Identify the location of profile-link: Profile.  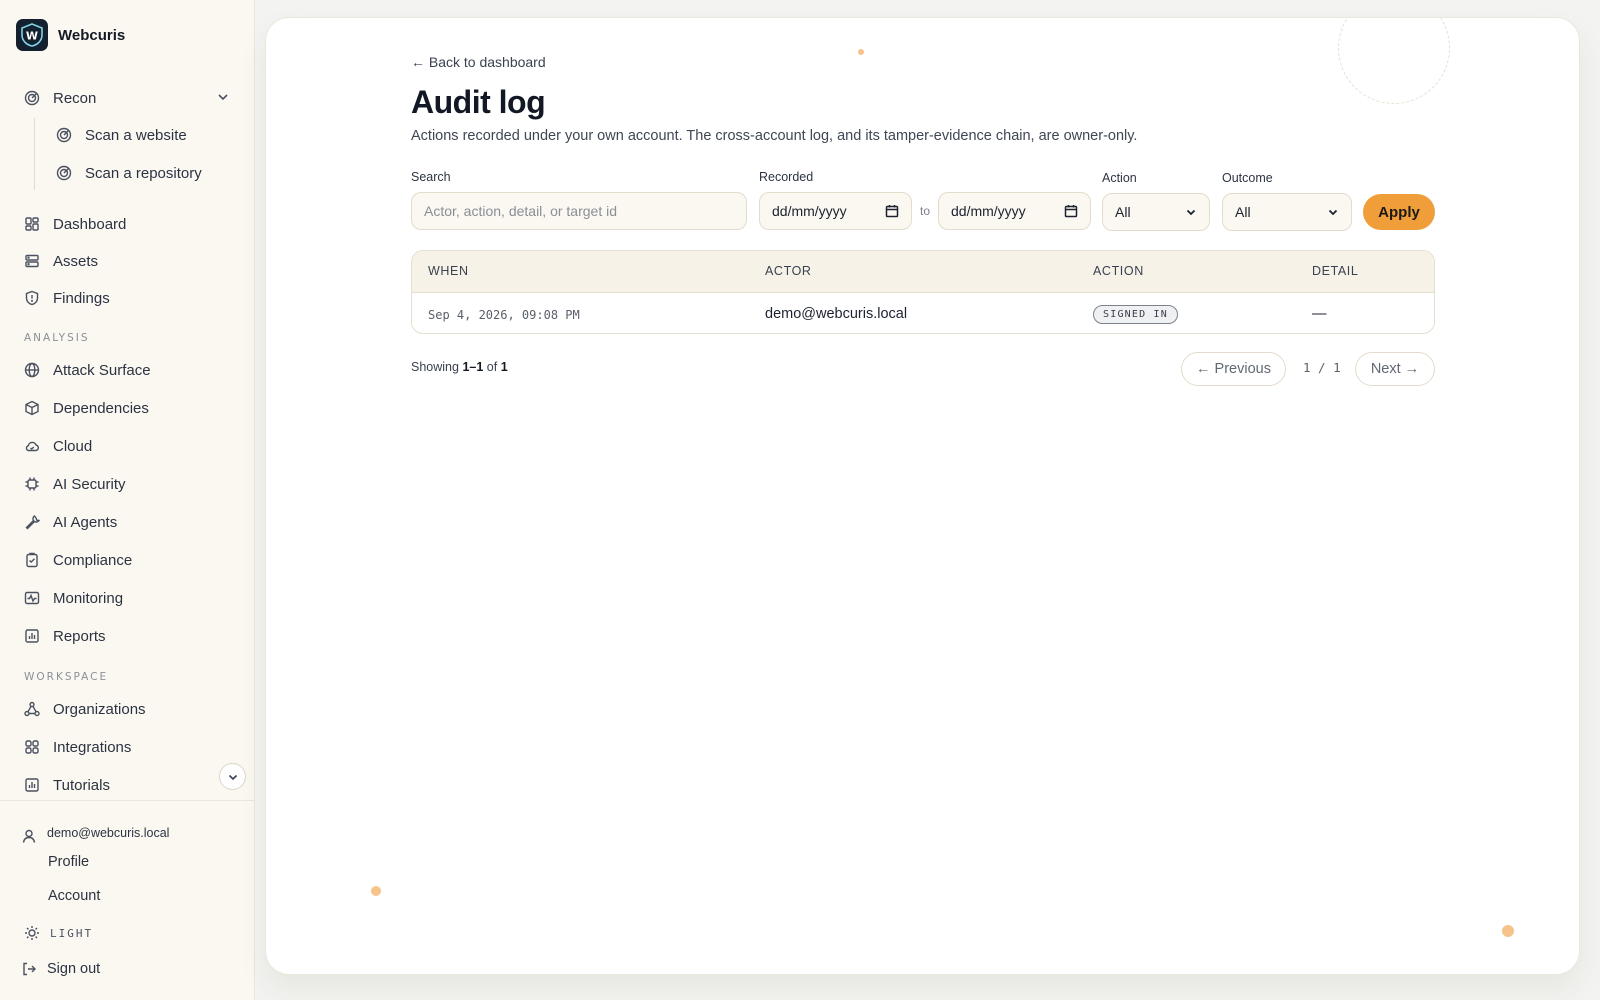
(68, 862).